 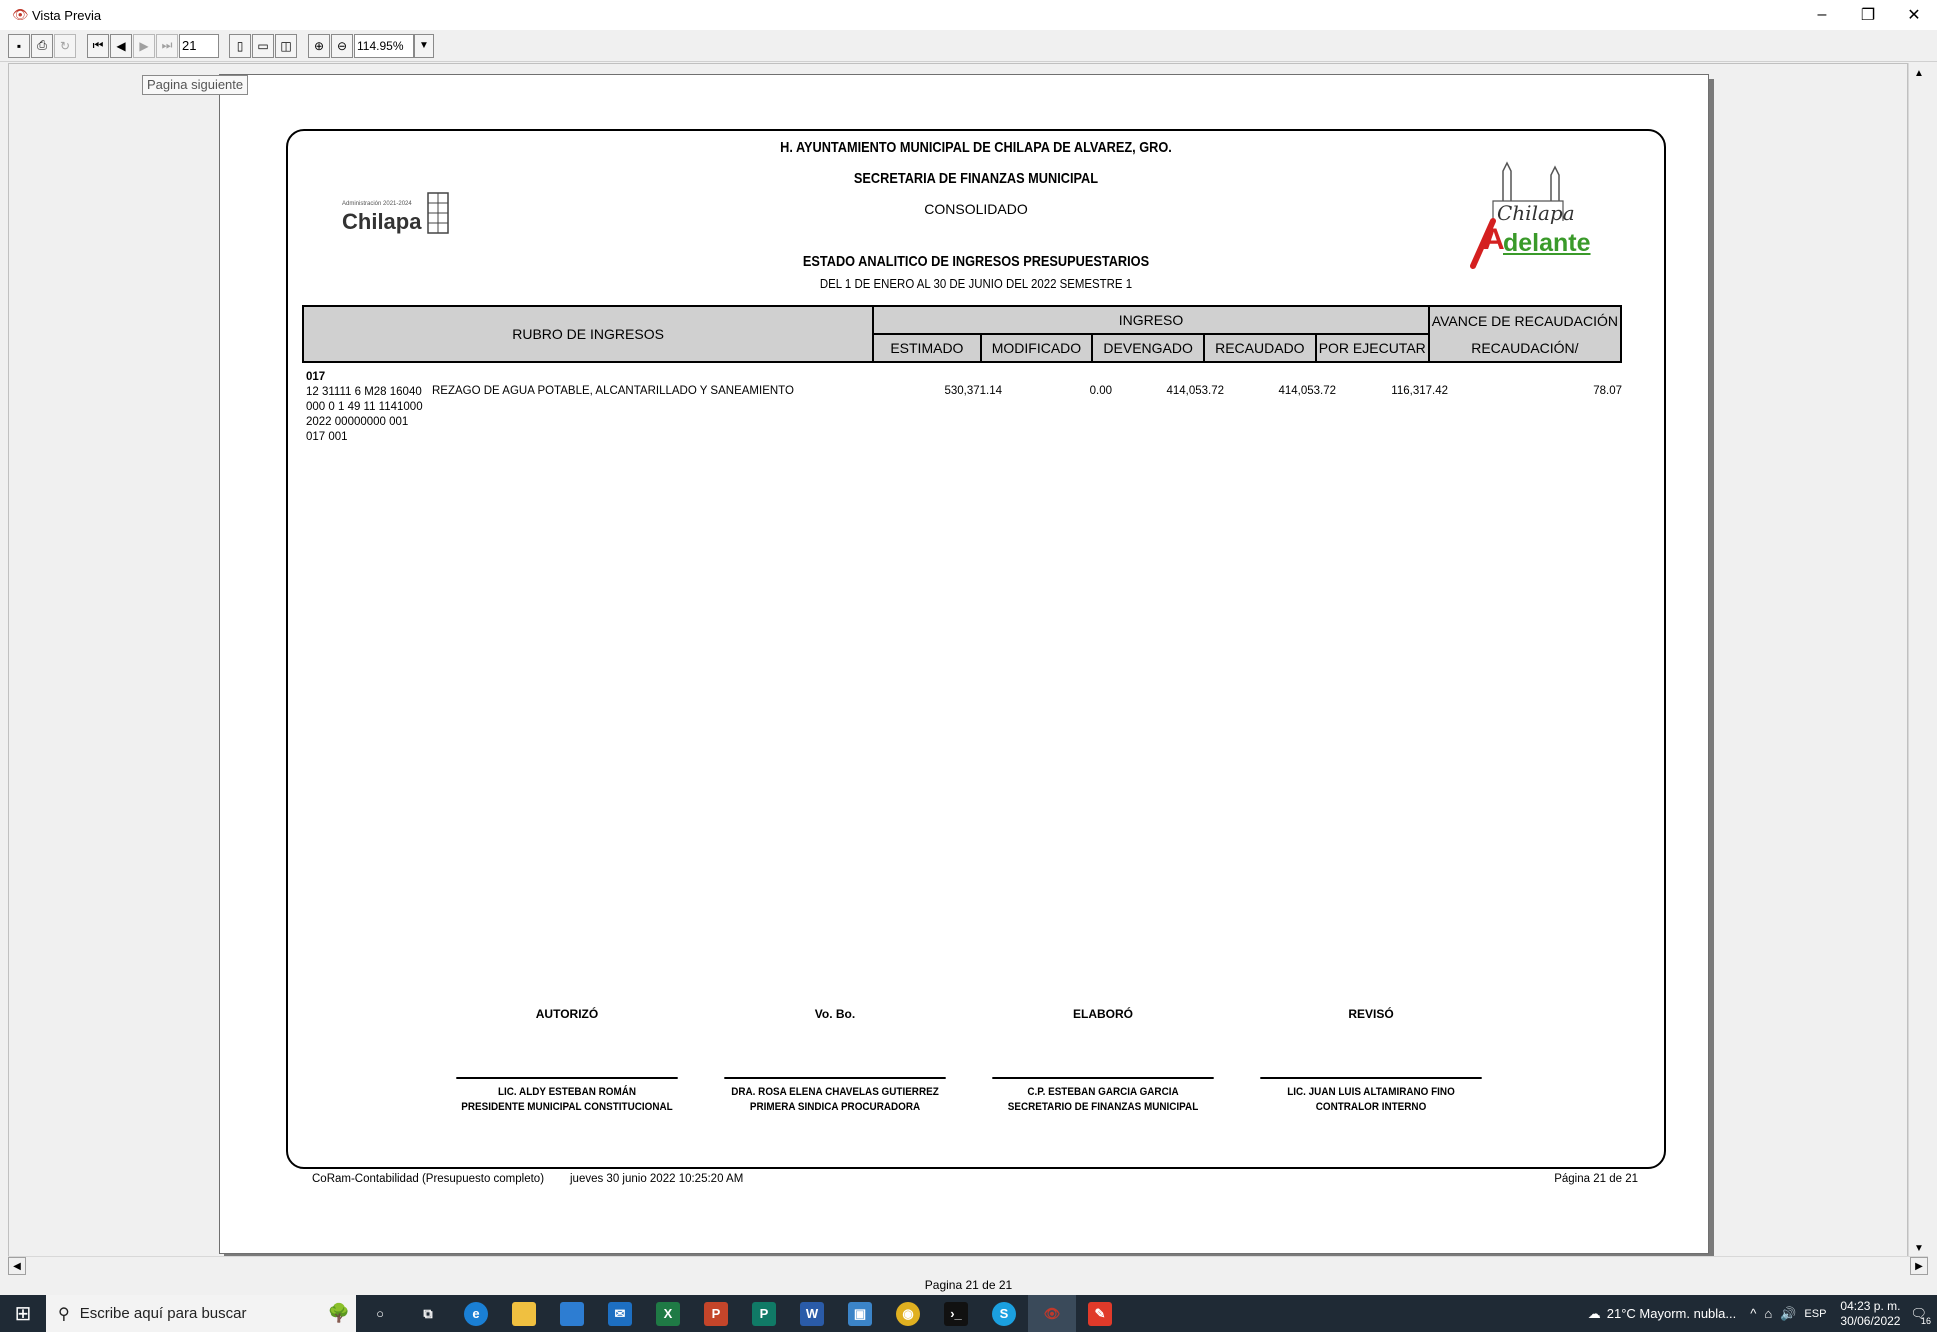 What do you see at coordinates (1815, 1314) in the screenshot?
I see `language-indicator: ESP` at bounding box center [1815, 1314].